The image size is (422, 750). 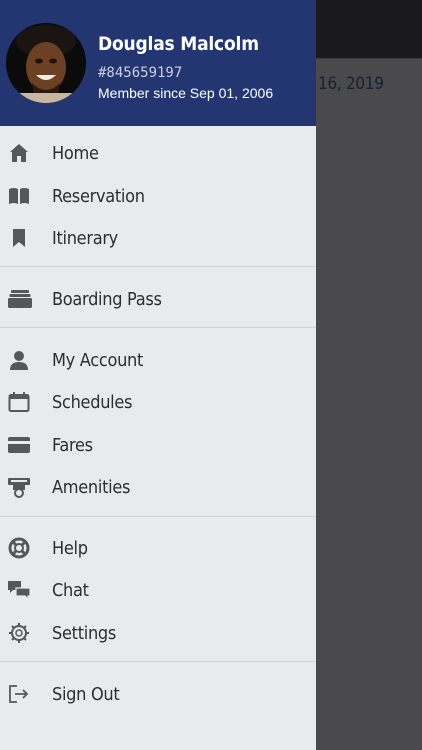 What do you see at coordinates (70, 548) in the screenshot?
I see `menu-label: Help` at bounding box center [70, 548].